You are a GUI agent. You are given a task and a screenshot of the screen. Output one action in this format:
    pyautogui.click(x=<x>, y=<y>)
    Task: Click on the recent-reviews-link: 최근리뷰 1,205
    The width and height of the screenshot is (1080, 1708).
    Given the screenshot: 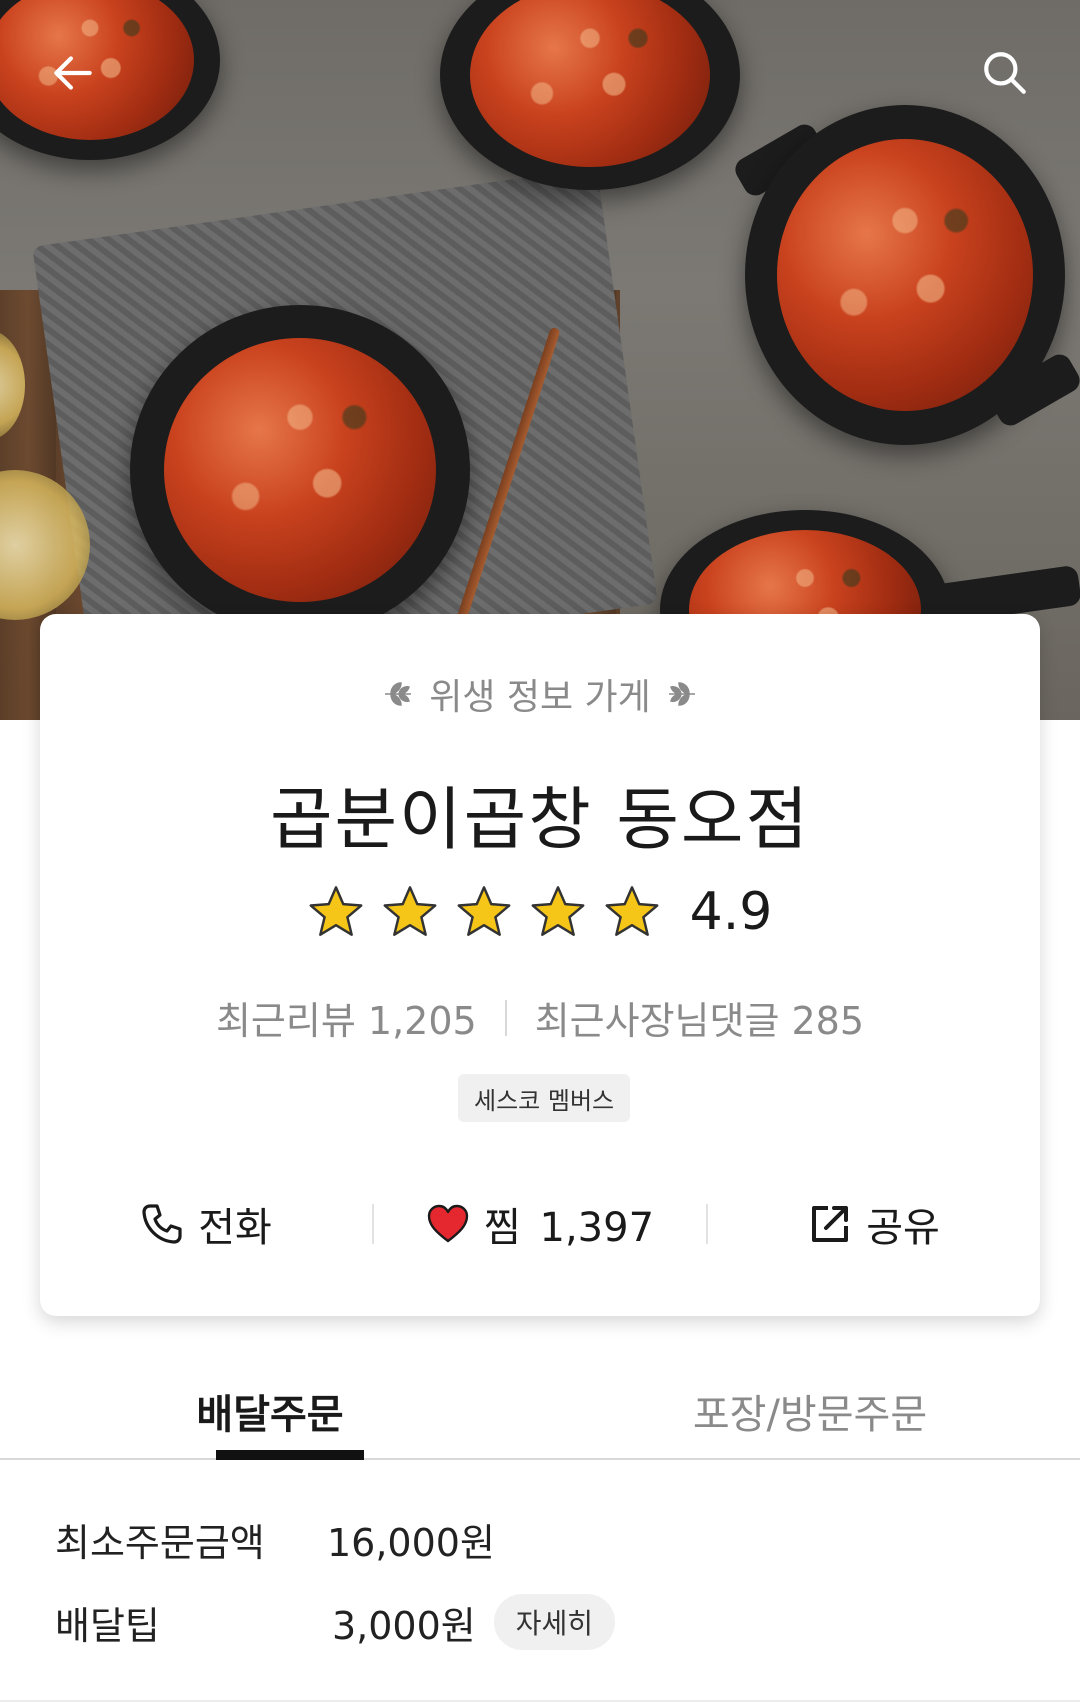 What is the action you would take?
    pyautogui.click(x=346, y=1017)
    